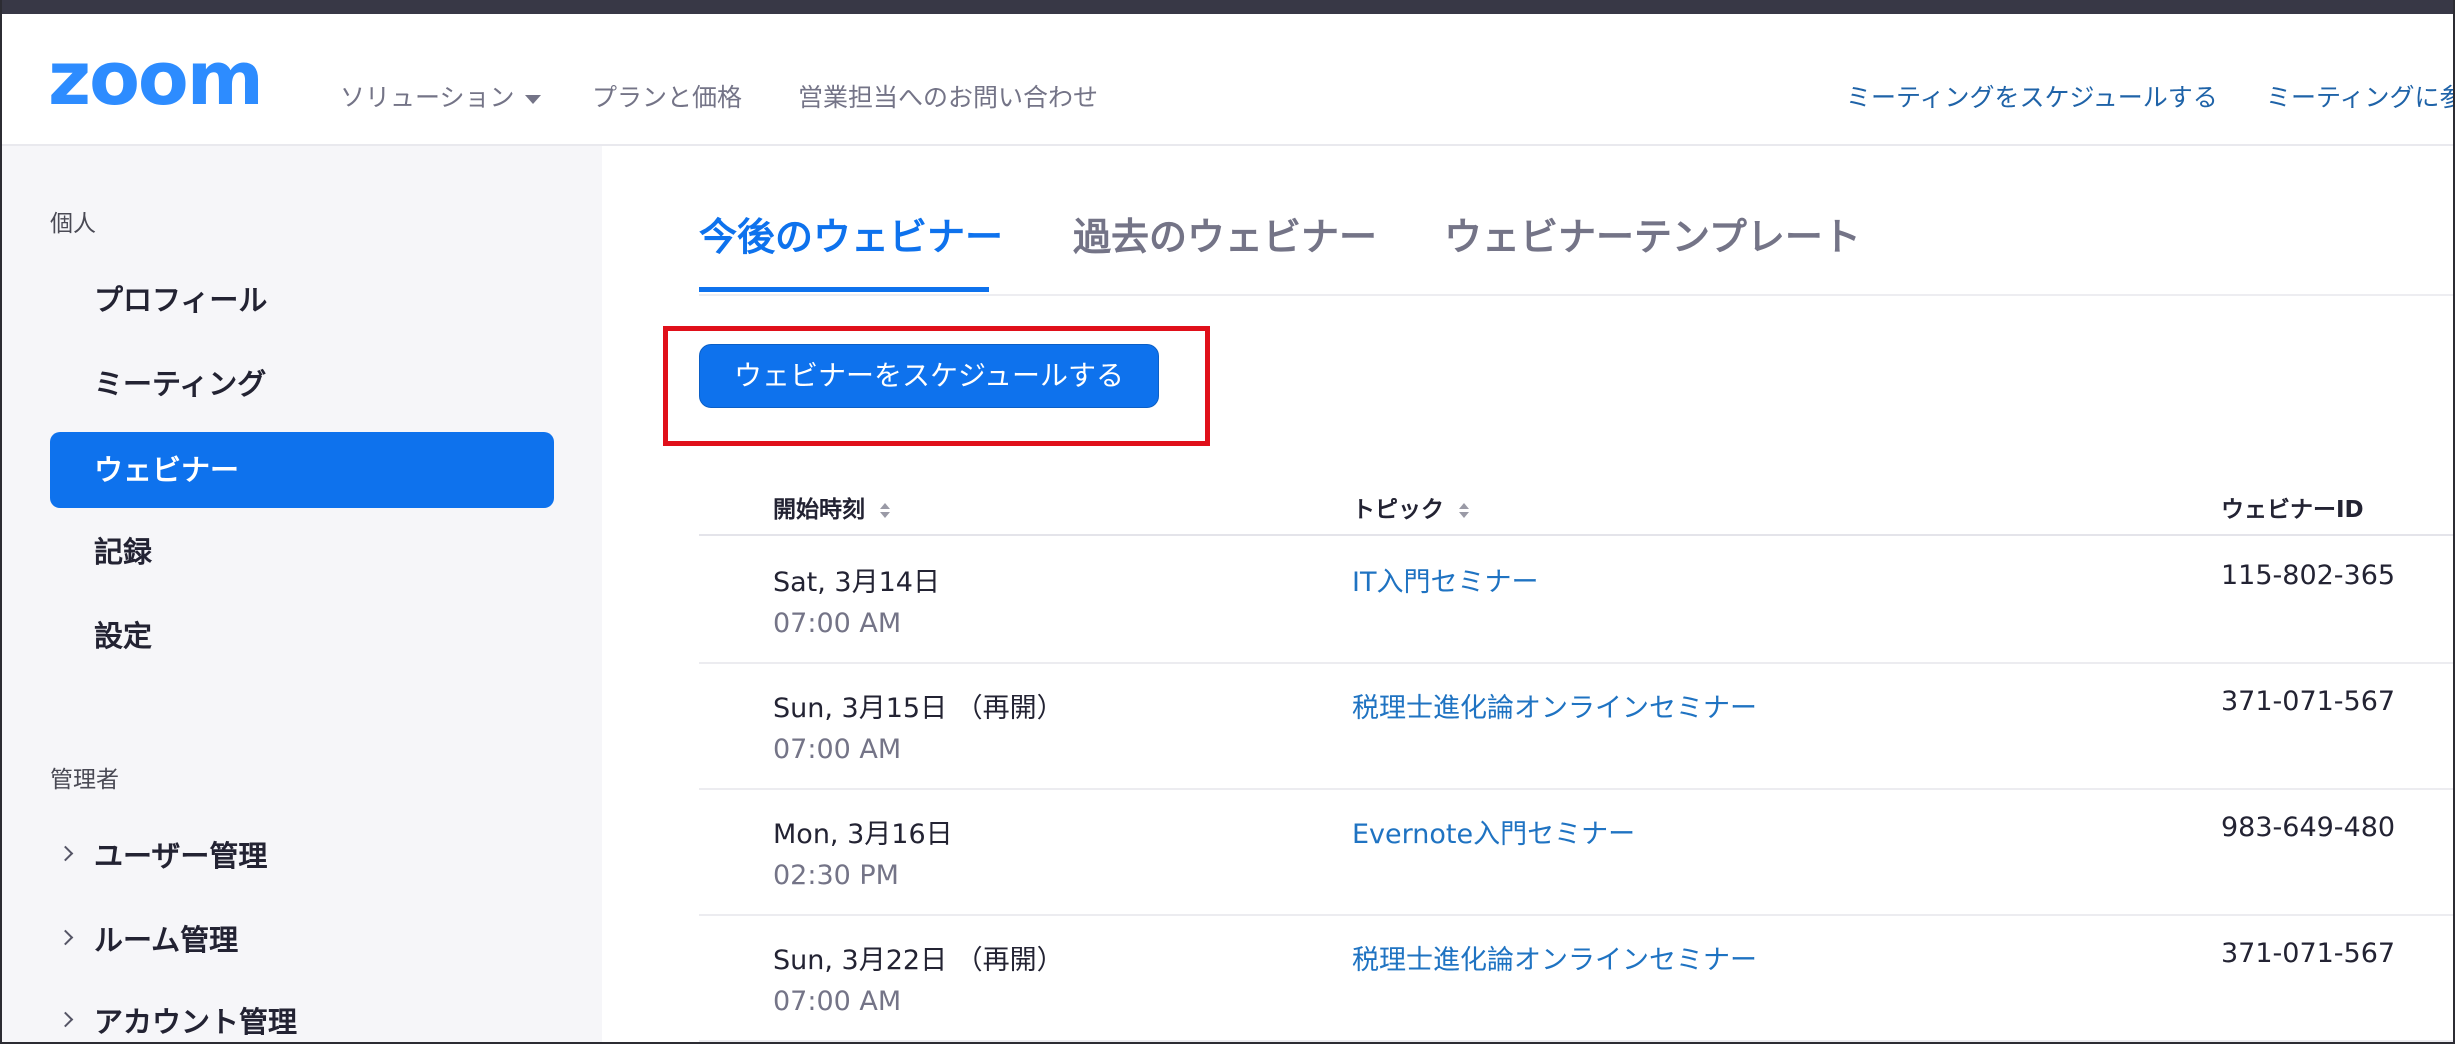 This screenshot has height=1044, width=2455. I want to click on sidebar-item-label: アカウント管理, so click(196, 1022).